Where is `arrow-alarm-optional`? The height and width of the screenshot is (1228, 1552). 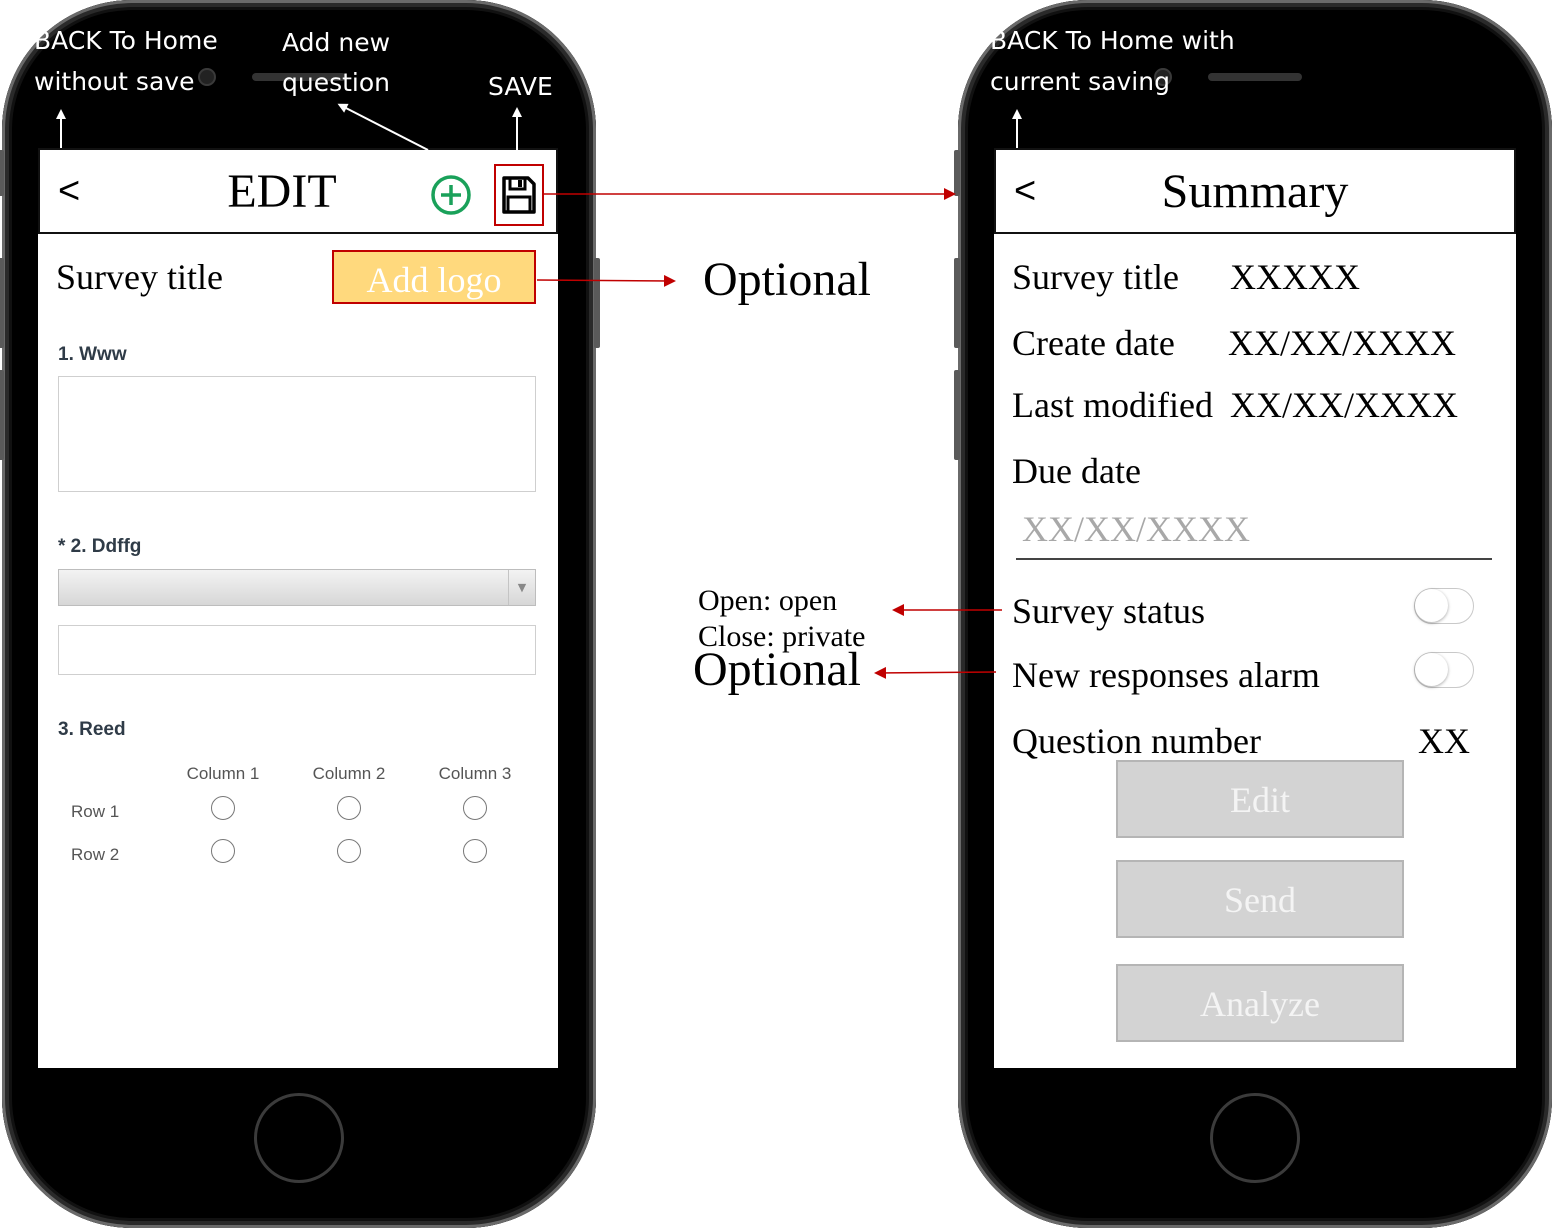 arrow-alarm-optional is located at coordinates (935, 672).